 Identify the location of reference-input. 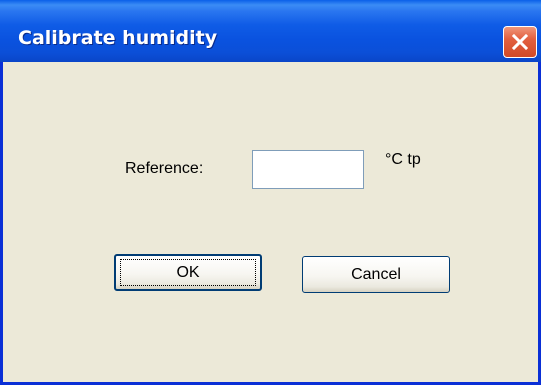
(308, 169).